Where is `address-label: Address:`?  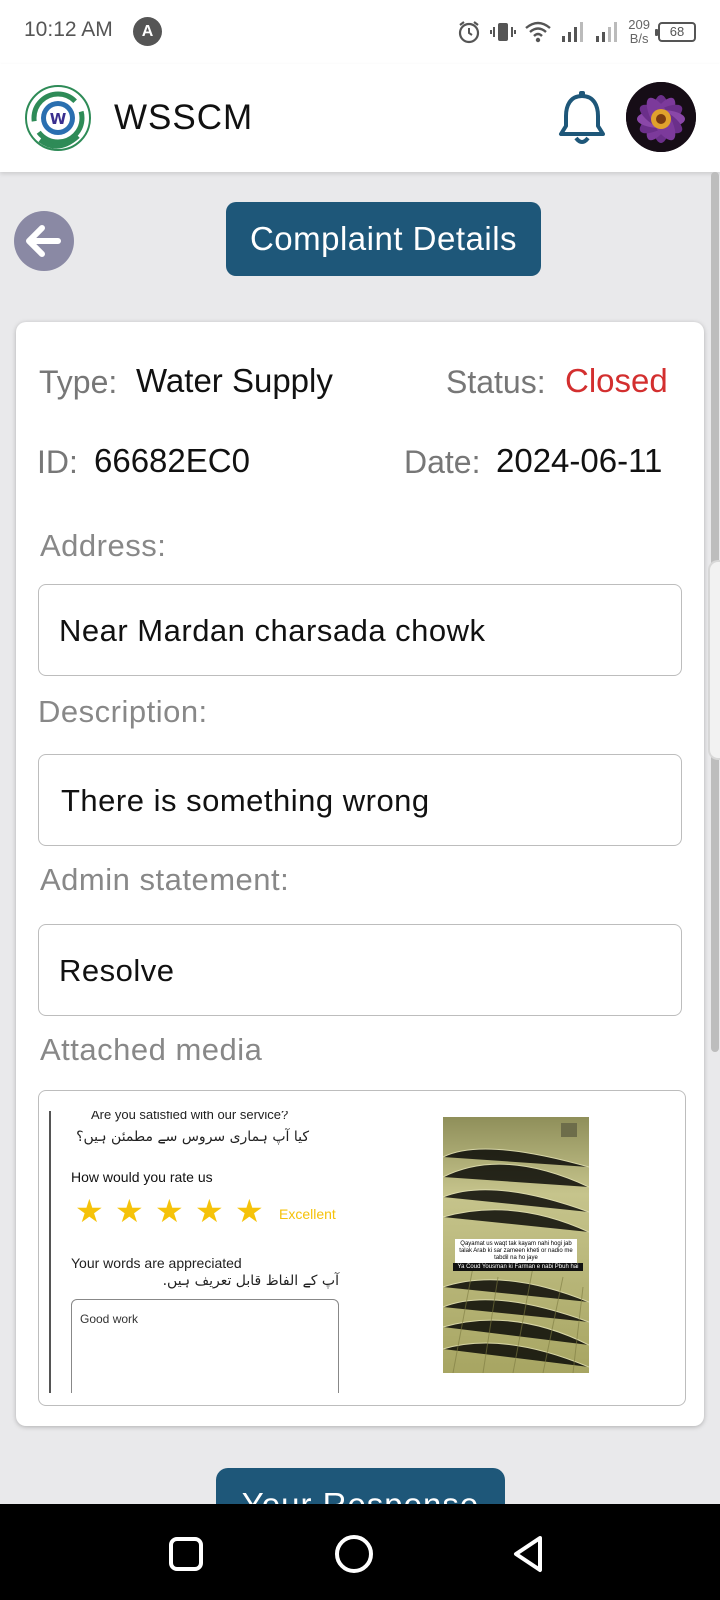 address-label: Address: is located at coordinates (103, 545).